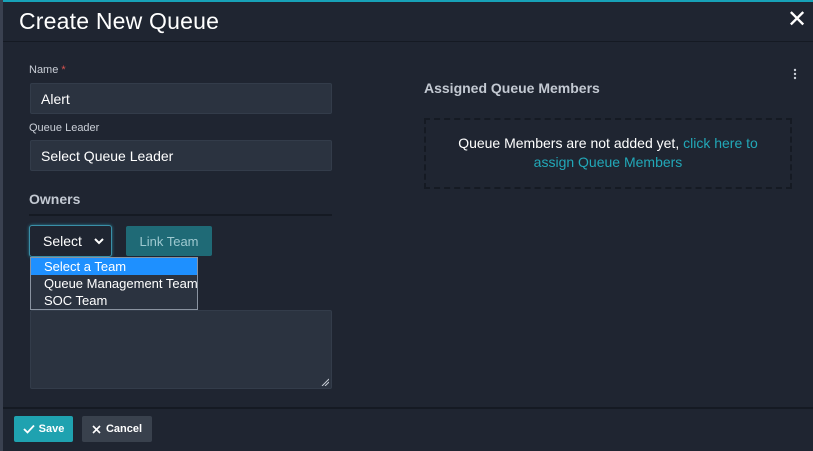 This screenshot has height=451, width=813. I want to click on members-empty-text: Queue Members are not added yet,, so click(569, 143).